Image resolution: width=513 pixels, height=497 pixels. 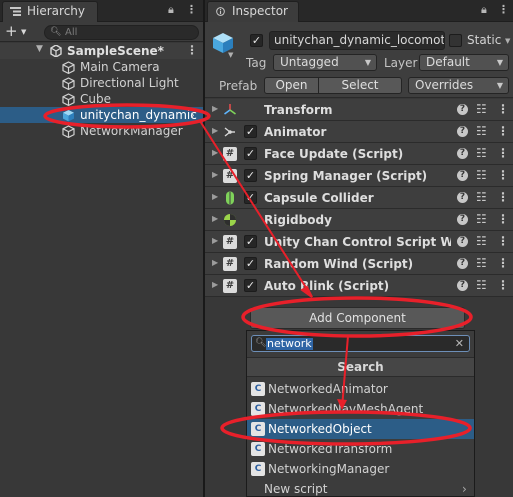 What do you see at coordinates (289, 343) in the screenshot?
I see `component-search-text: network` at bounding box center [289, 343].